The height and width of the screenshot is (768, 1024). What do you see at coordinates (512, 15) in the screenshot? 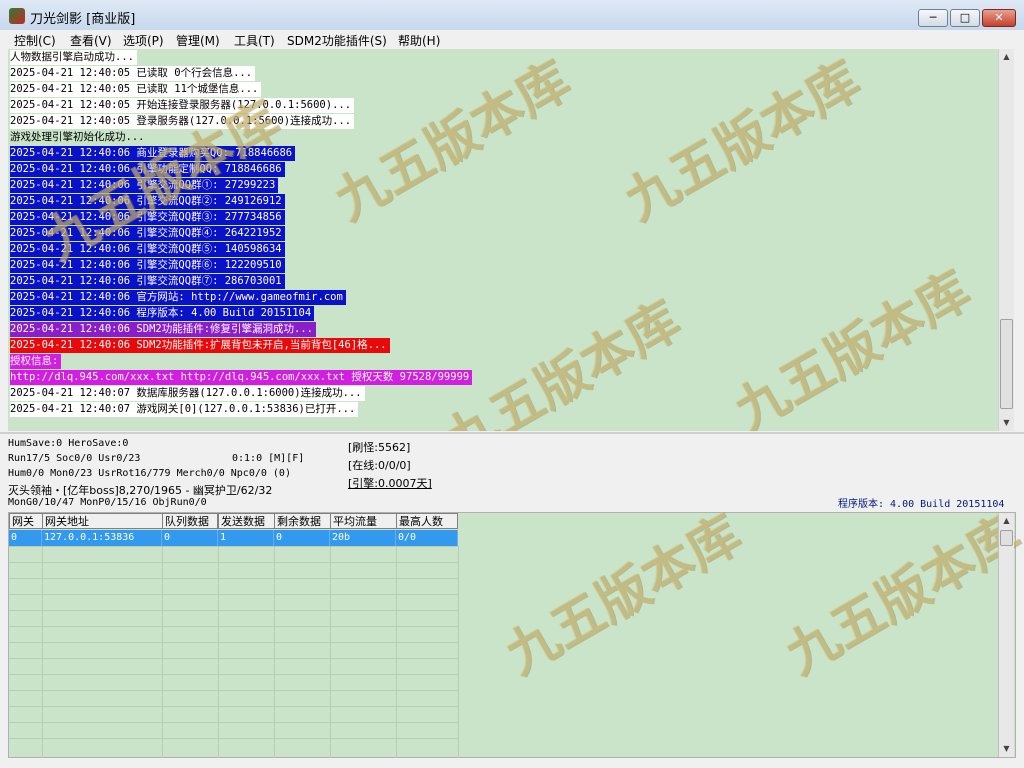
I see `title-bar: 刀光剑影 [商业版] ─ □ ✕` at bounding box center [512, 15].